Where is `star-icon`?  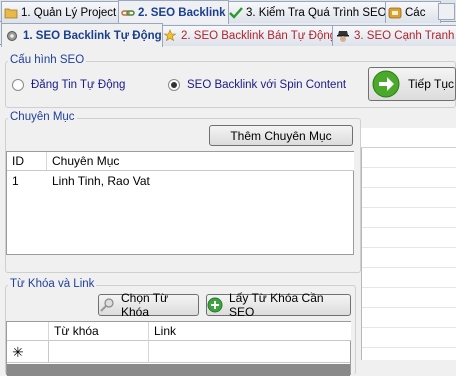 star-icon is located at coordinates (170, 35).